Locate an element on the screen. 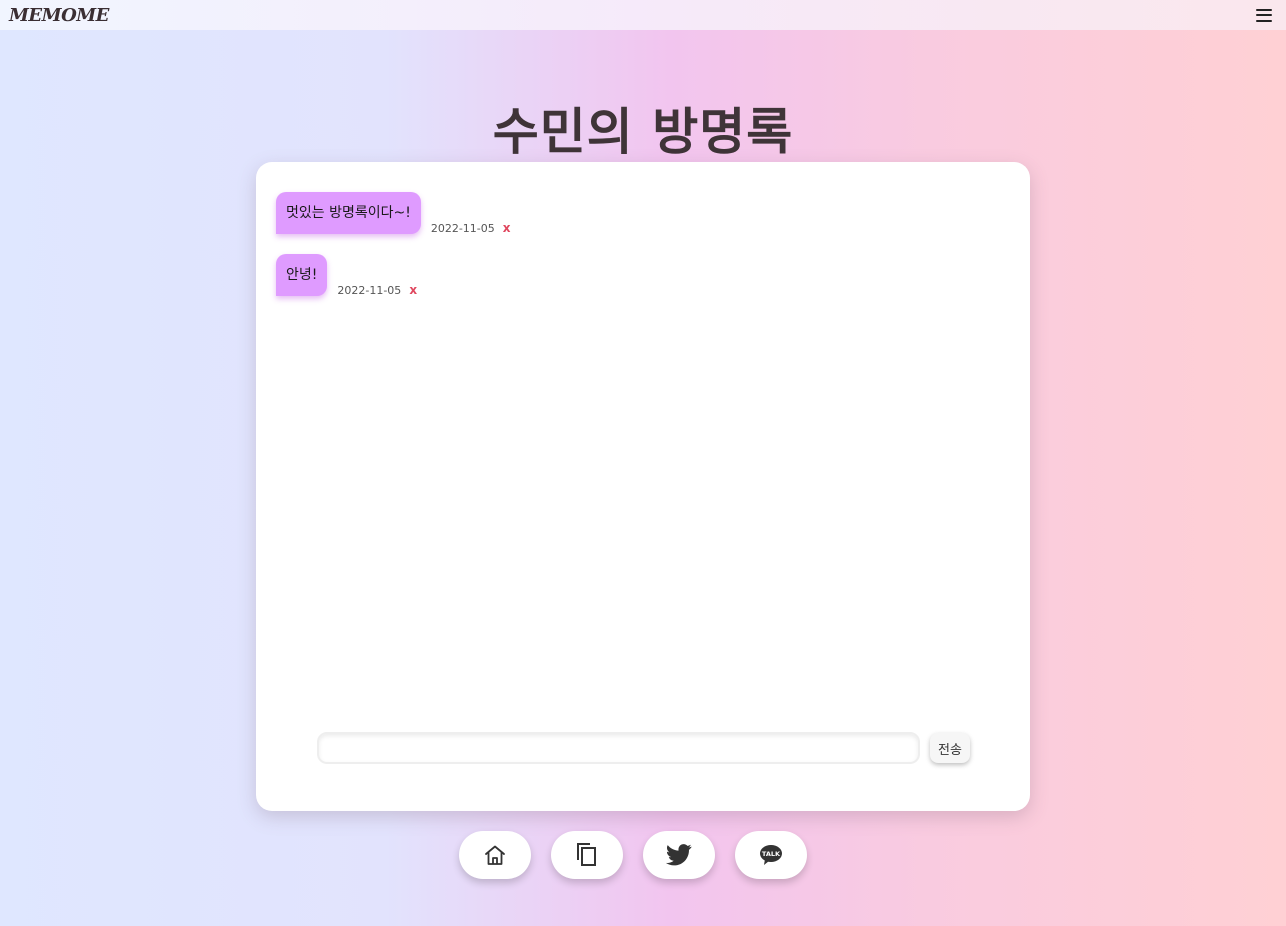  logo: MEMOME is located at coordinates (59, 15).